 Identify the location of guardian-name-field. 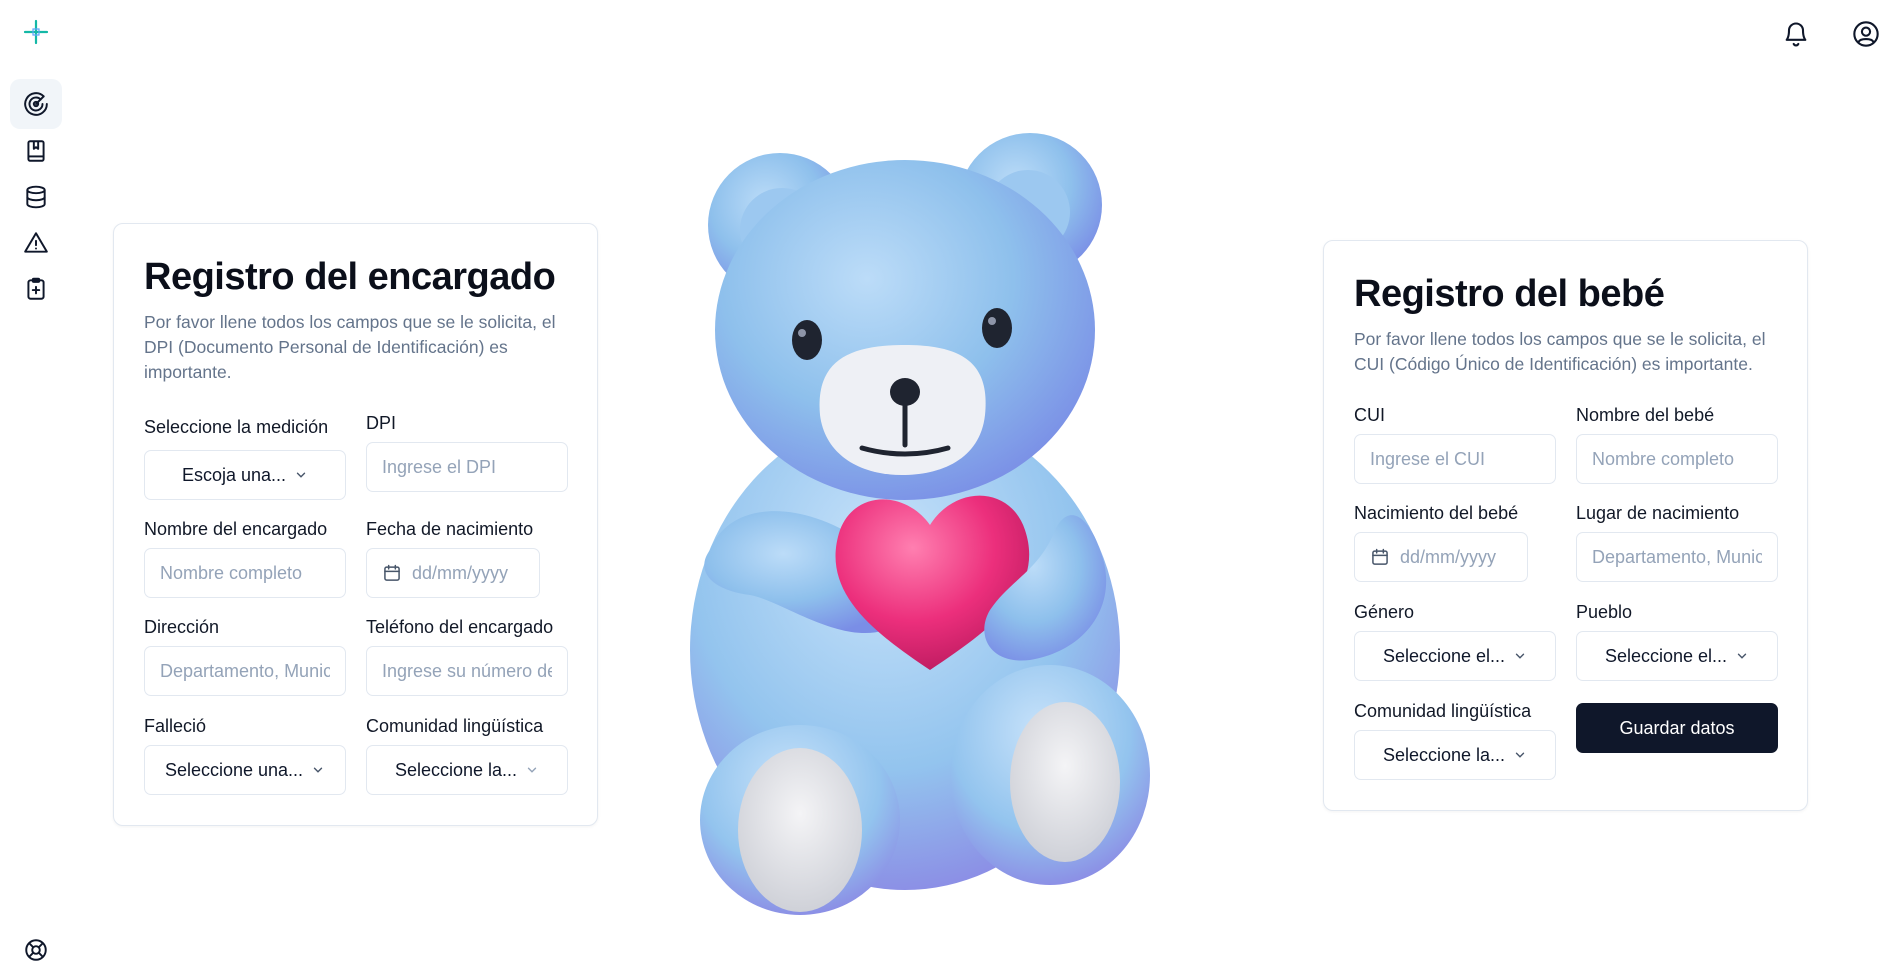
(245, 573).